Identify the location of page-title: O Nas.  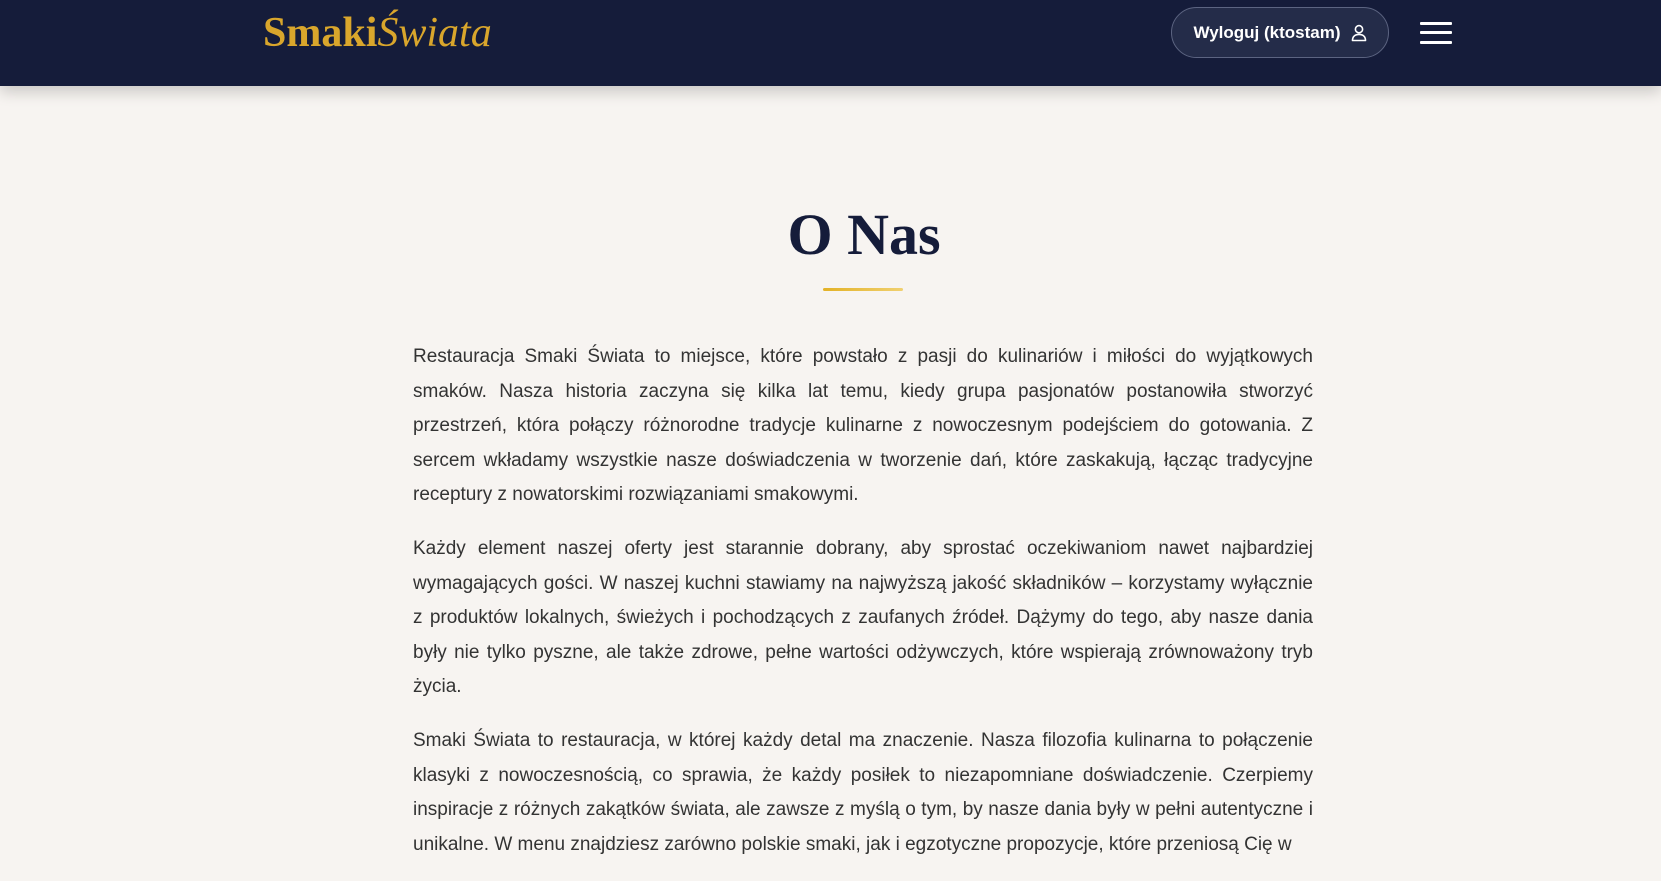
(864, 234).